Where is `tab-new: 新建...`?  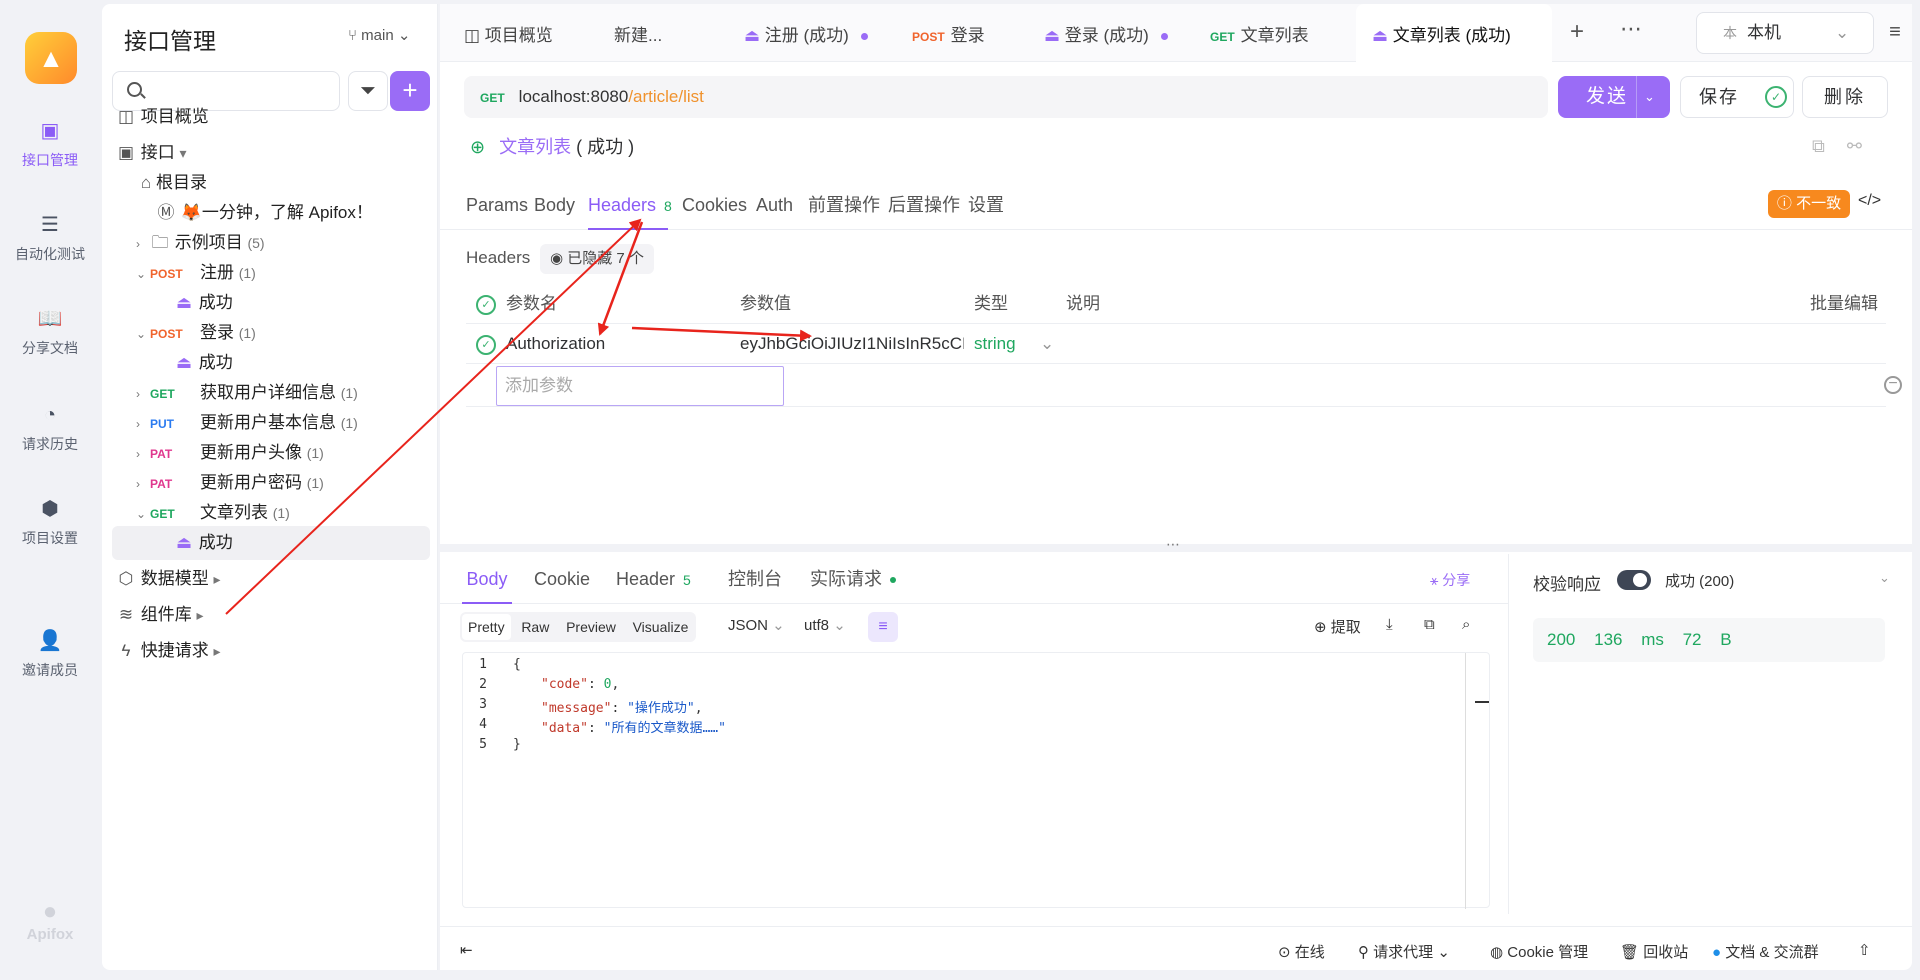
tab-new: 新建... is located at coordinates (638, 33).